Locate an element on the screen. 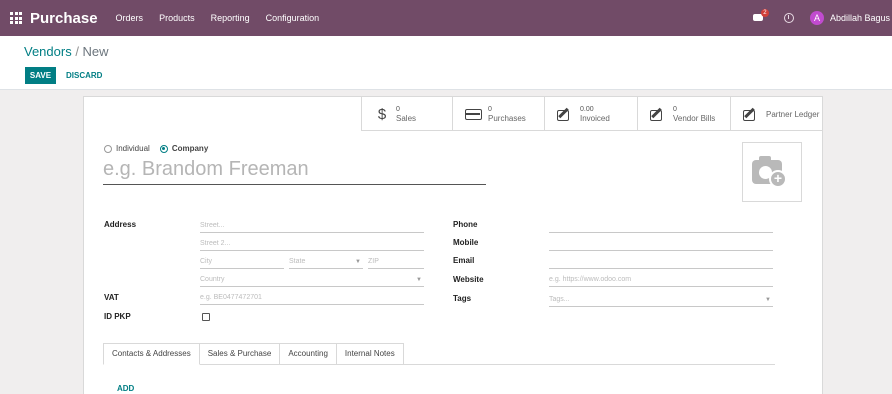  vat-label: VAT is located at coordinates (111, 297).